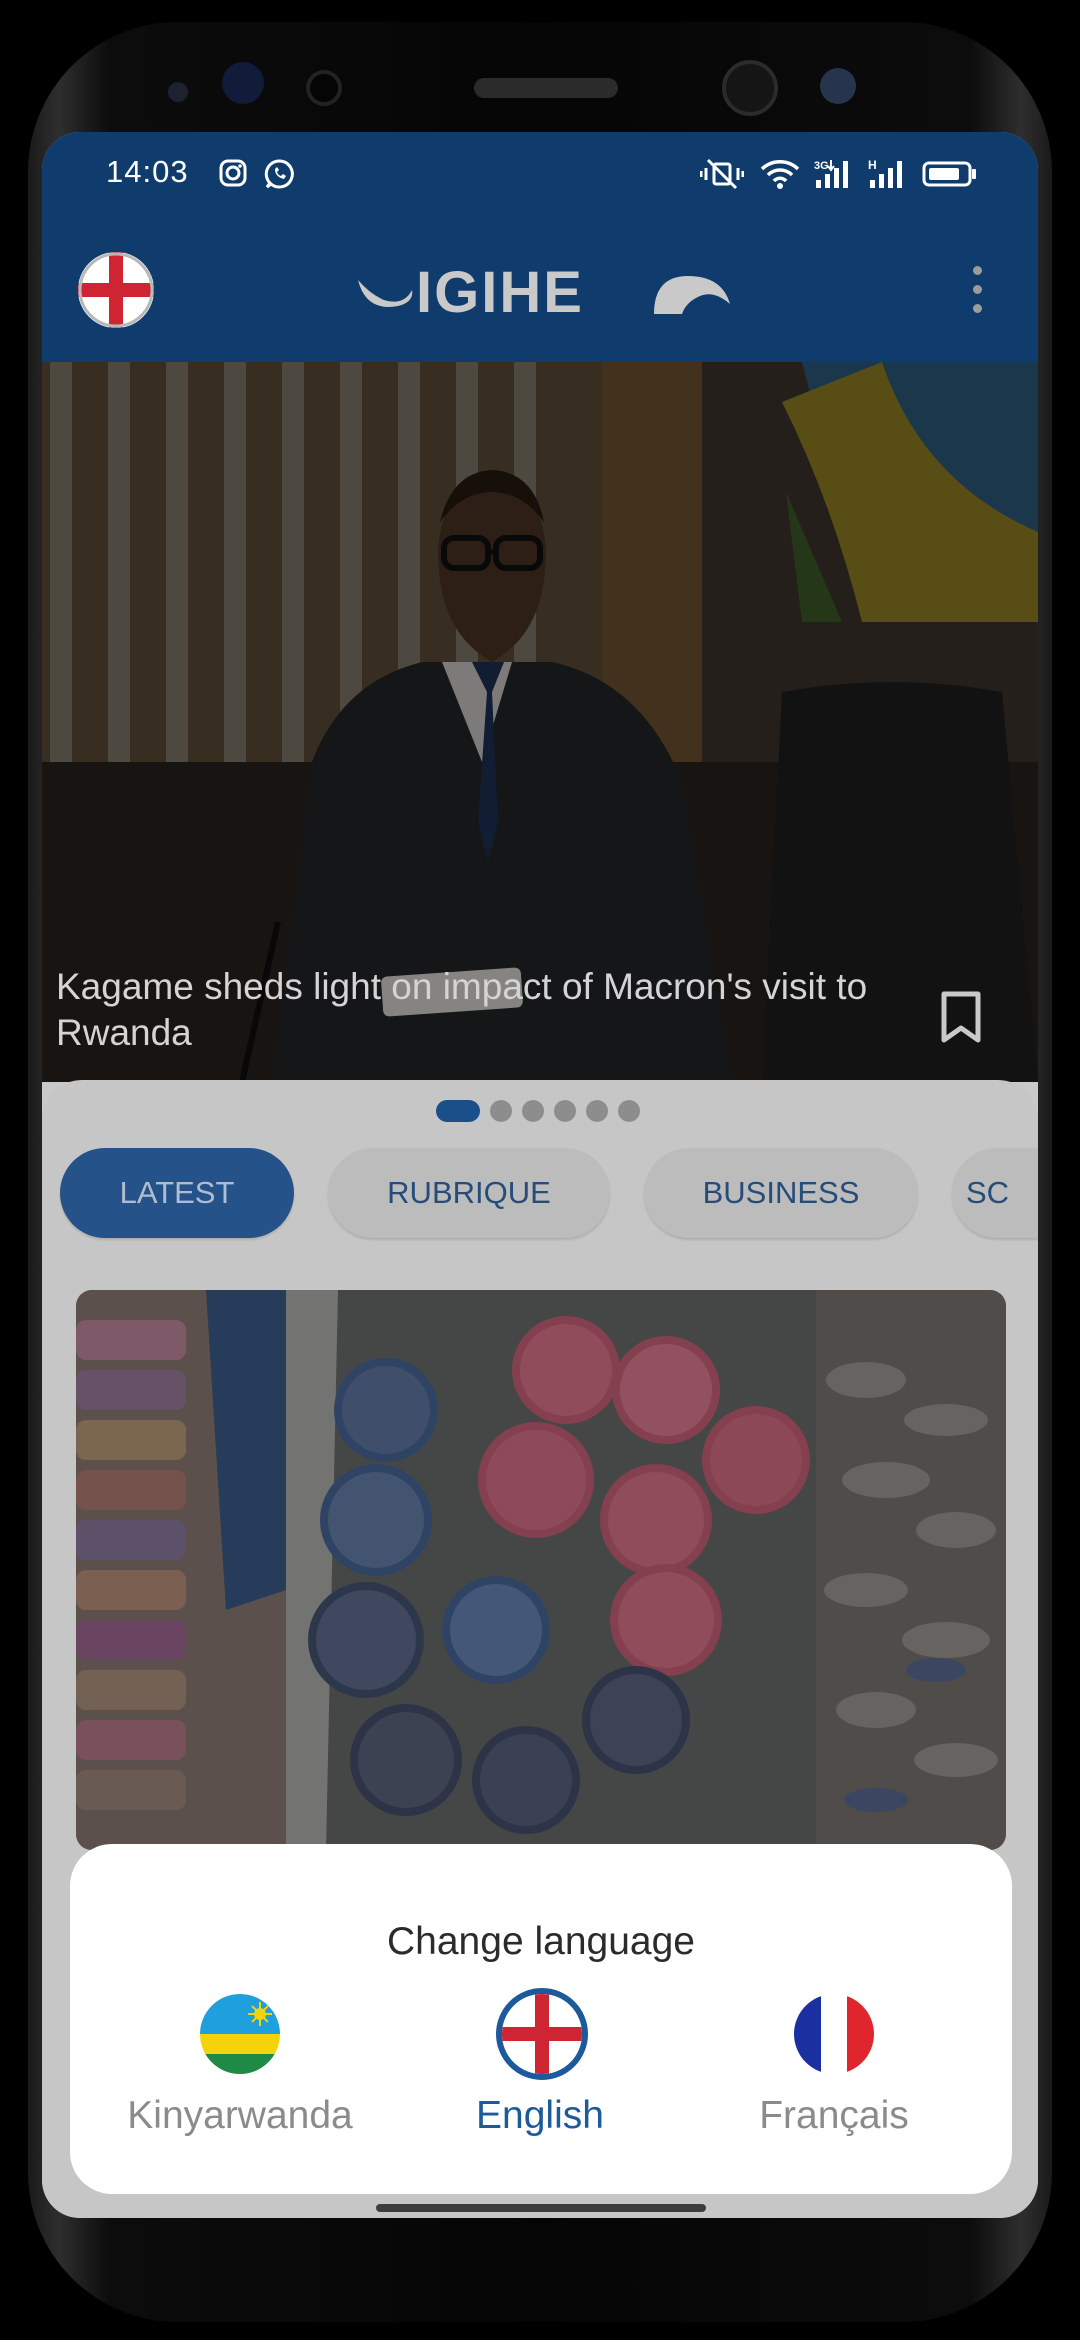 The height and width of the screenshot is (2340, 1080). I want to click on igihe-logo: IGIHE, so click(544, 292).